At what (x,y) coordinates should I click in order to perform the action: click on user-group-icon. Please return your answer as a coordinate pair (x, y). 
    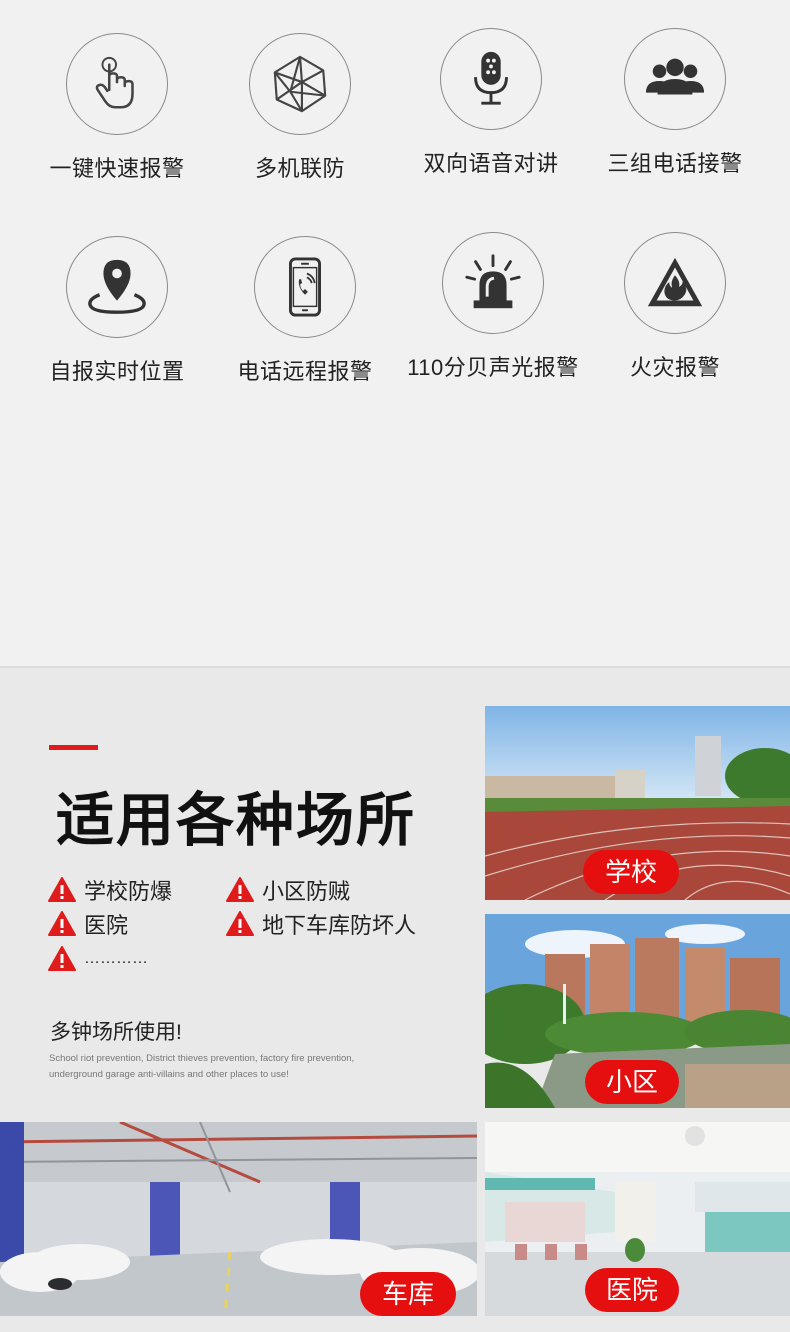
    Looking at the image, I should click on (675, 76).